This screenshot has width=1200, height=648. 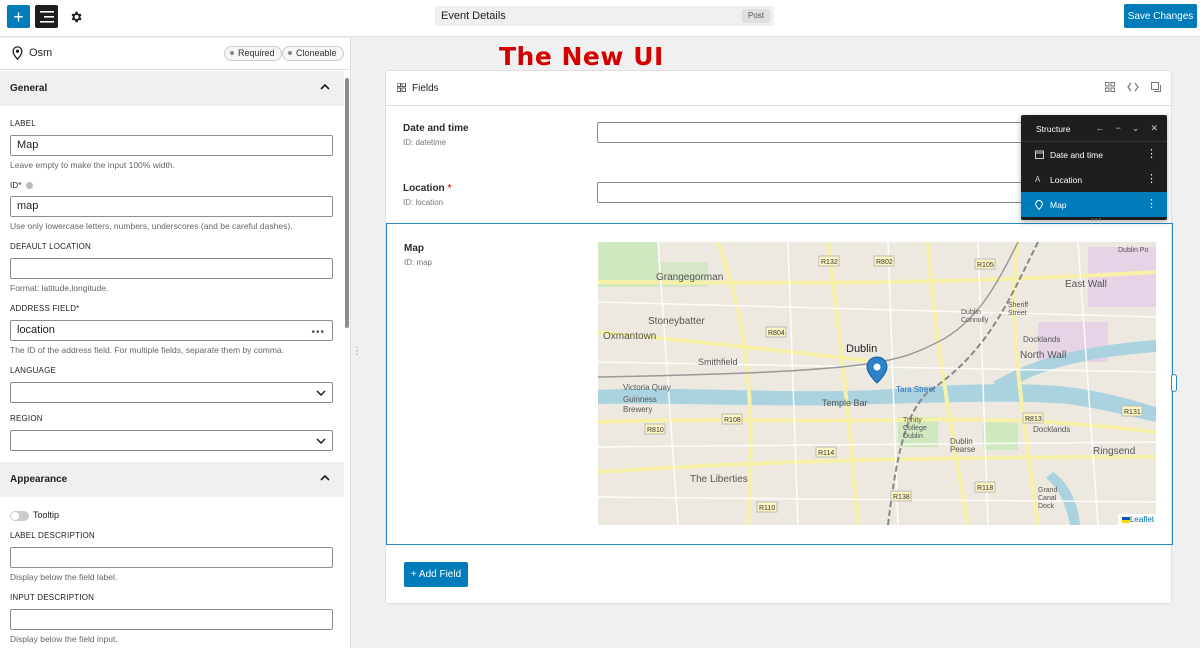 What do you see at coordinates (1114, 451) in the screenshot?
I see `svg-text: Ringsend` at bounding box center [1114, 451].